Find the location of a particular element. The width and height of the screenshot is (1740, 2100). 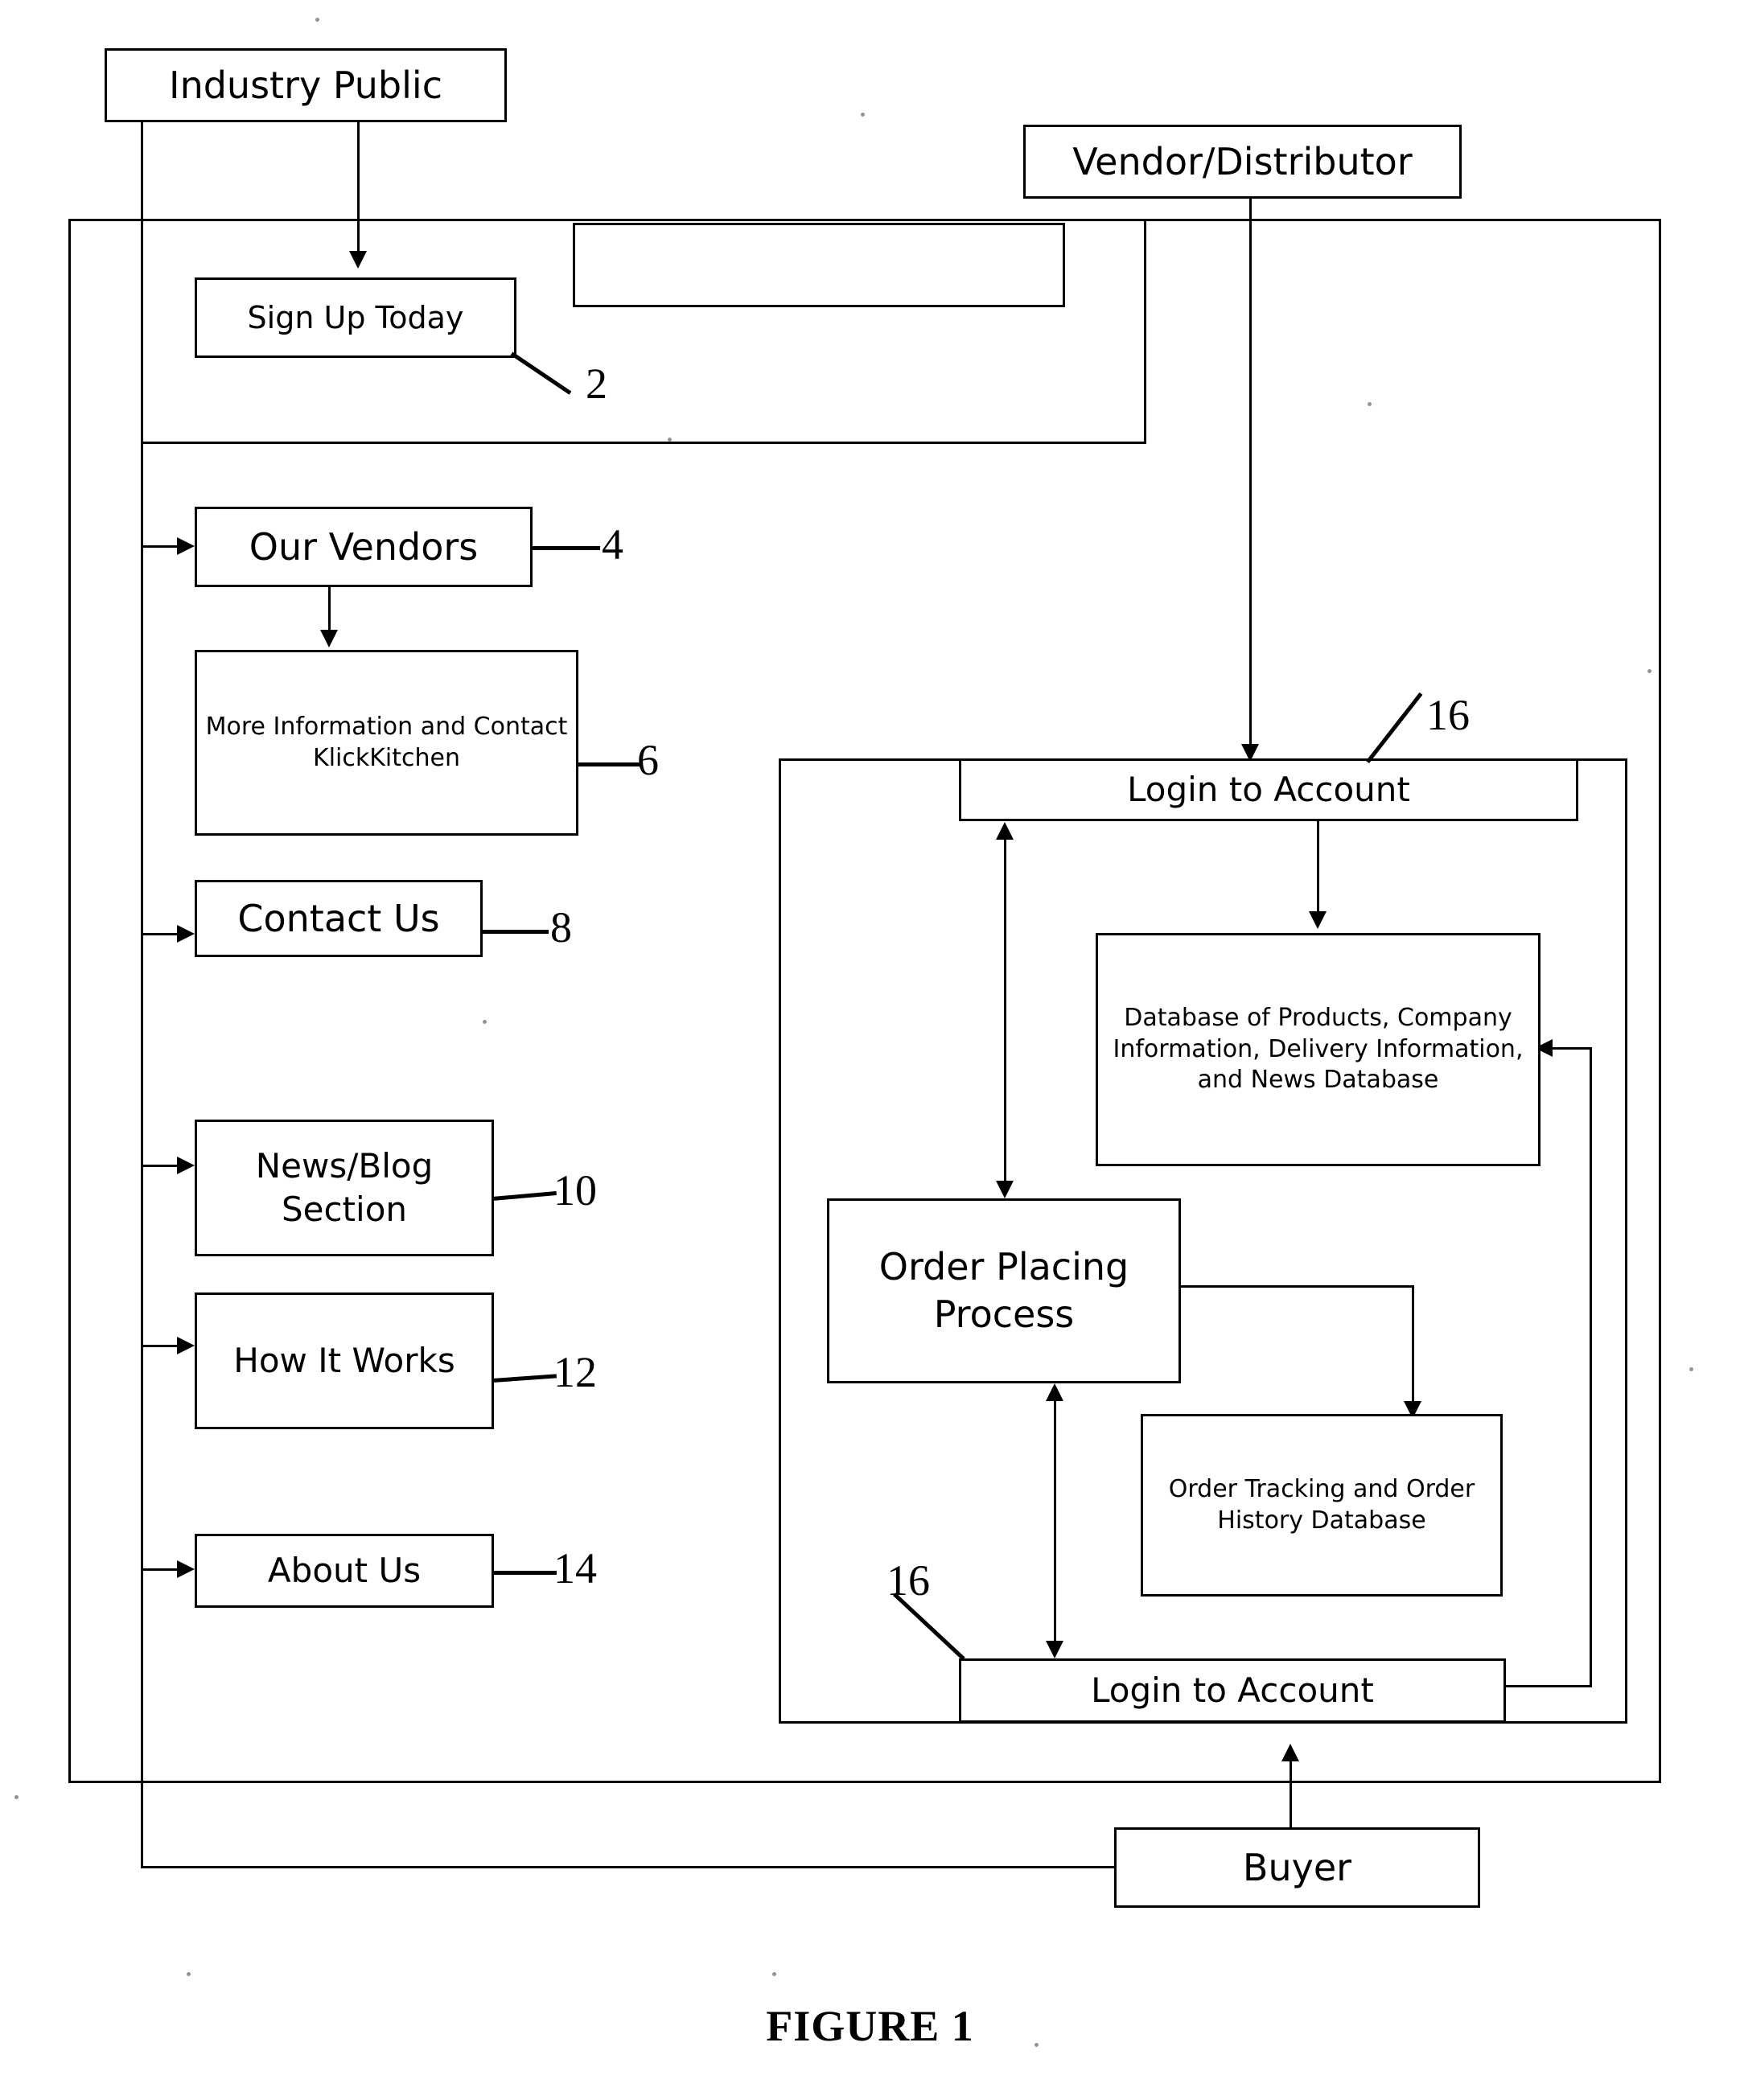

connector-orderplacing-loginbottom is located at coordinates (1055, 1520).